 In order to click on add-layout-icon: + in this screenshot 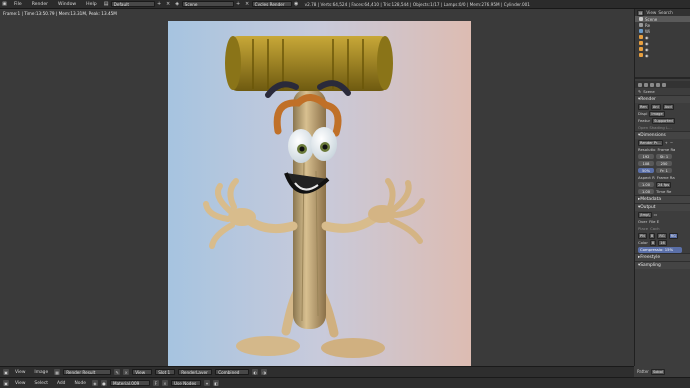, I will do `click(159, 4)`.